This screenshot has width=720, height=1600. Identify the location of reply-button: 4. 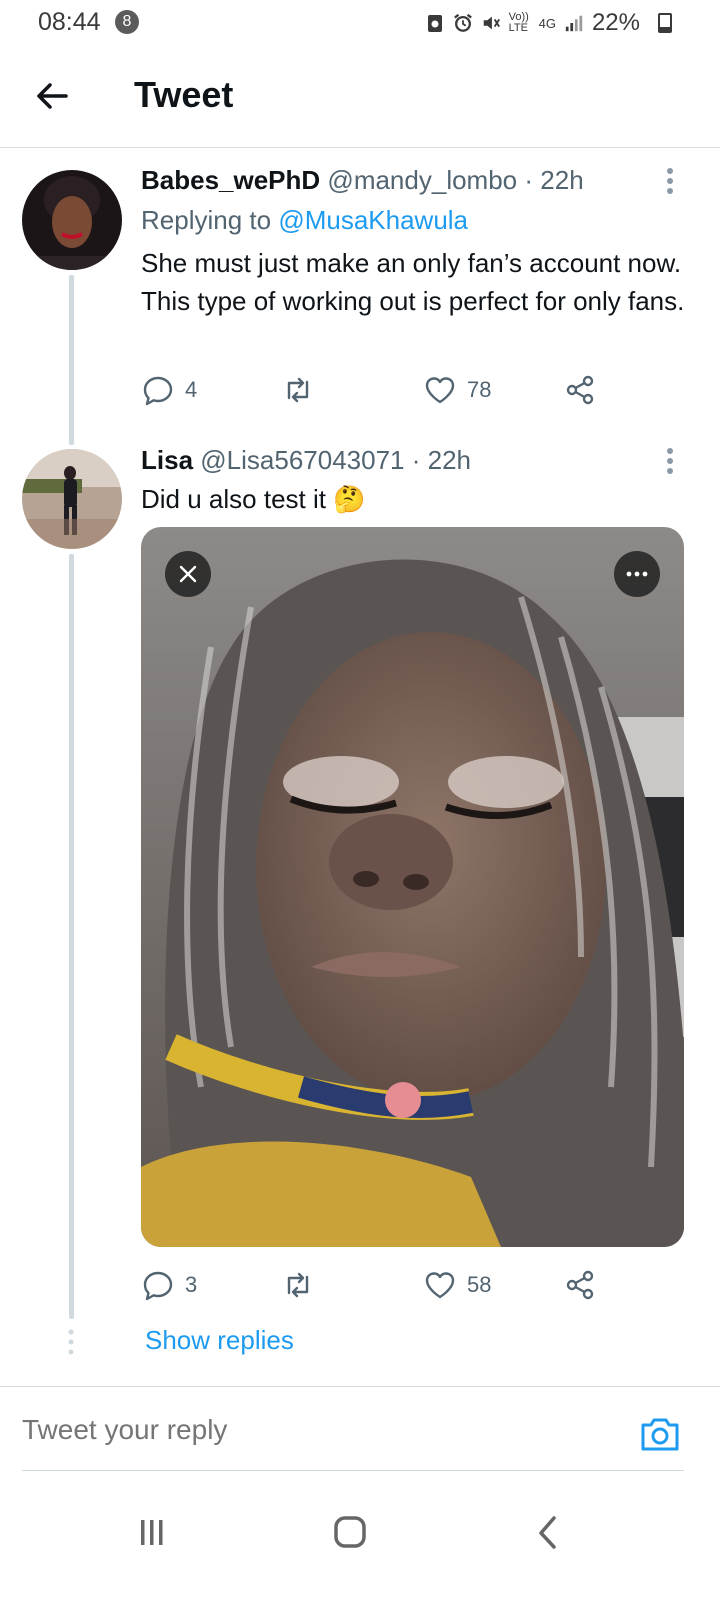
(169, 390).